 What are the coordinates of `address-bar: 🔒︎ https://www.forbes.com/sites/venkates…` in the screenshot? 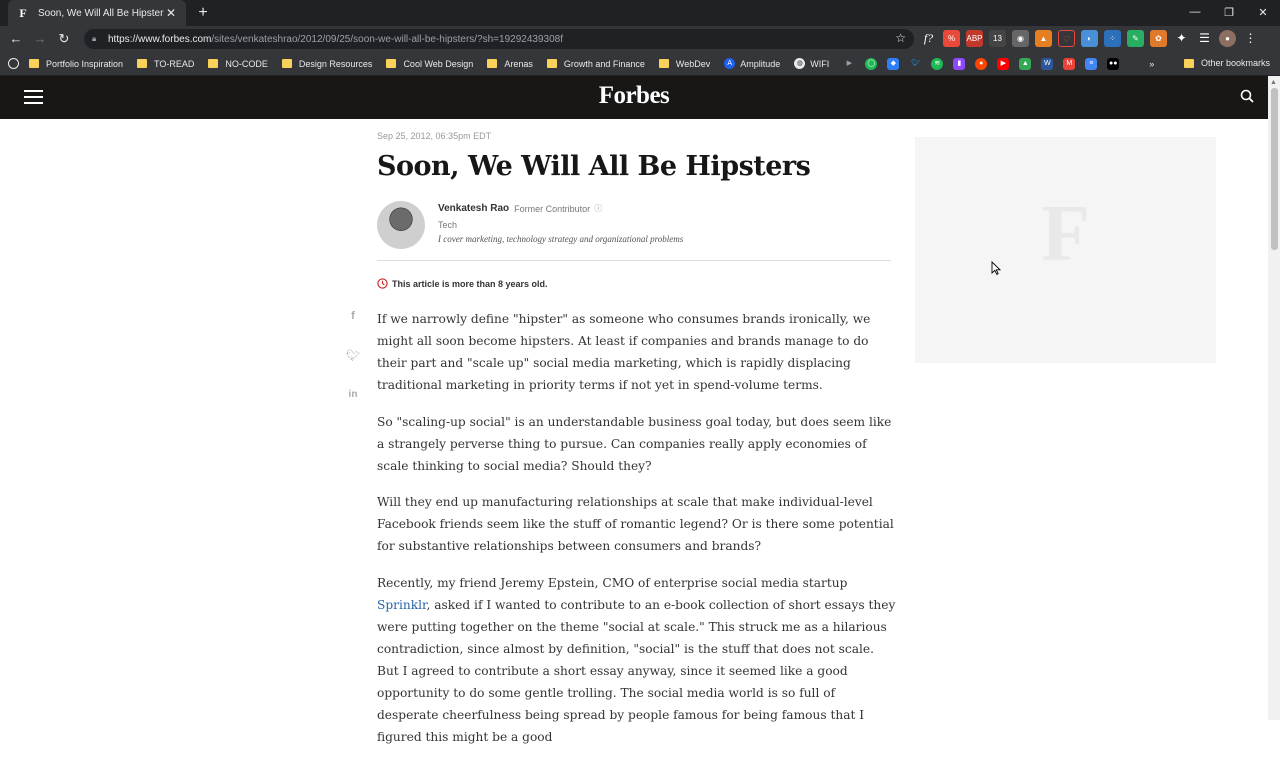 It's located at (499, 39).